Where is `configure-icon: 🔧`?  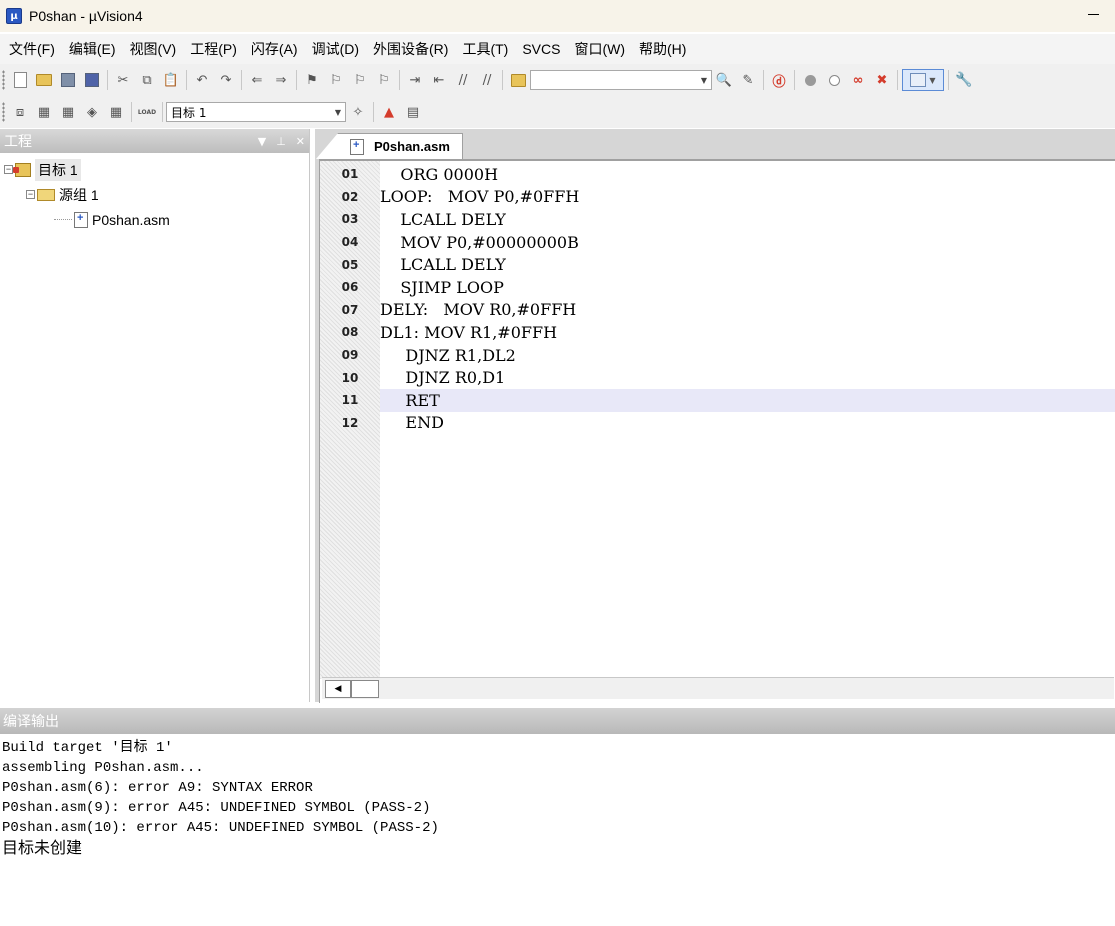 configure-icon: 🔧 is located at coordinates (964, 80).